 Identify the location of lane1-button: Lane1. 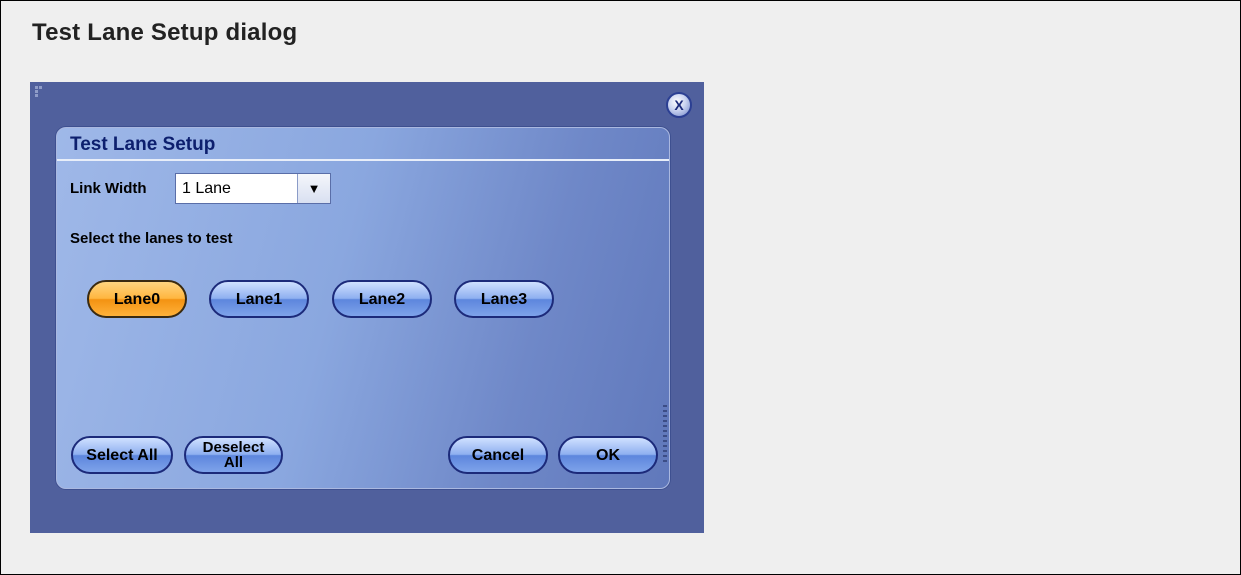
(259, 299).